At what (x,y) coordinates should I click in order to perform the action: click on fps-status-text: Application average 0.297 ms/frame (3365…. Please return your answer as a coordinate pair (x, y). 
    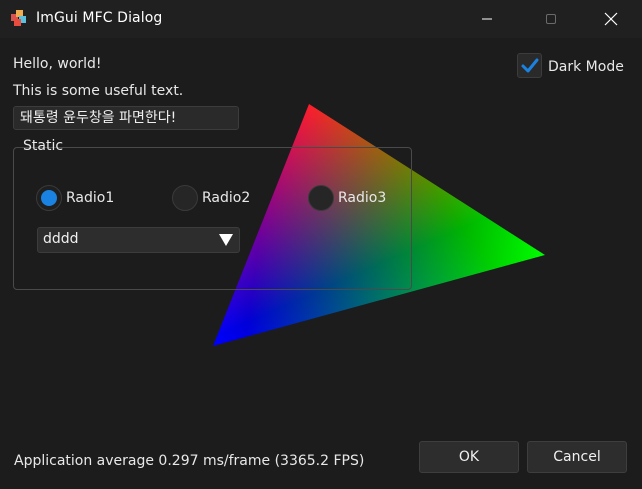
    Looking at the image, I should click on (189, 461).